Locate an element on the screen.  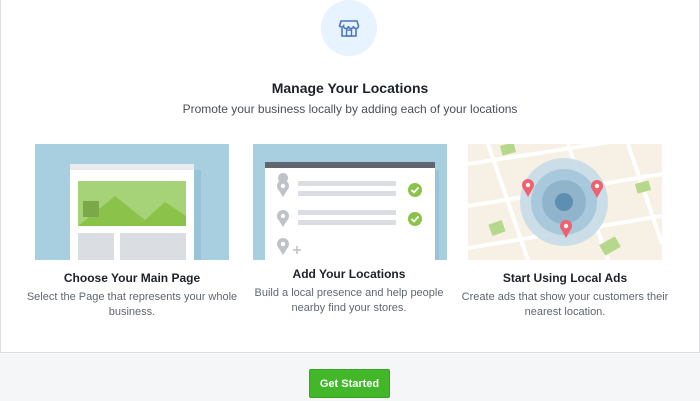
get-started-button: Get Started is located at coordinates (349, 383).